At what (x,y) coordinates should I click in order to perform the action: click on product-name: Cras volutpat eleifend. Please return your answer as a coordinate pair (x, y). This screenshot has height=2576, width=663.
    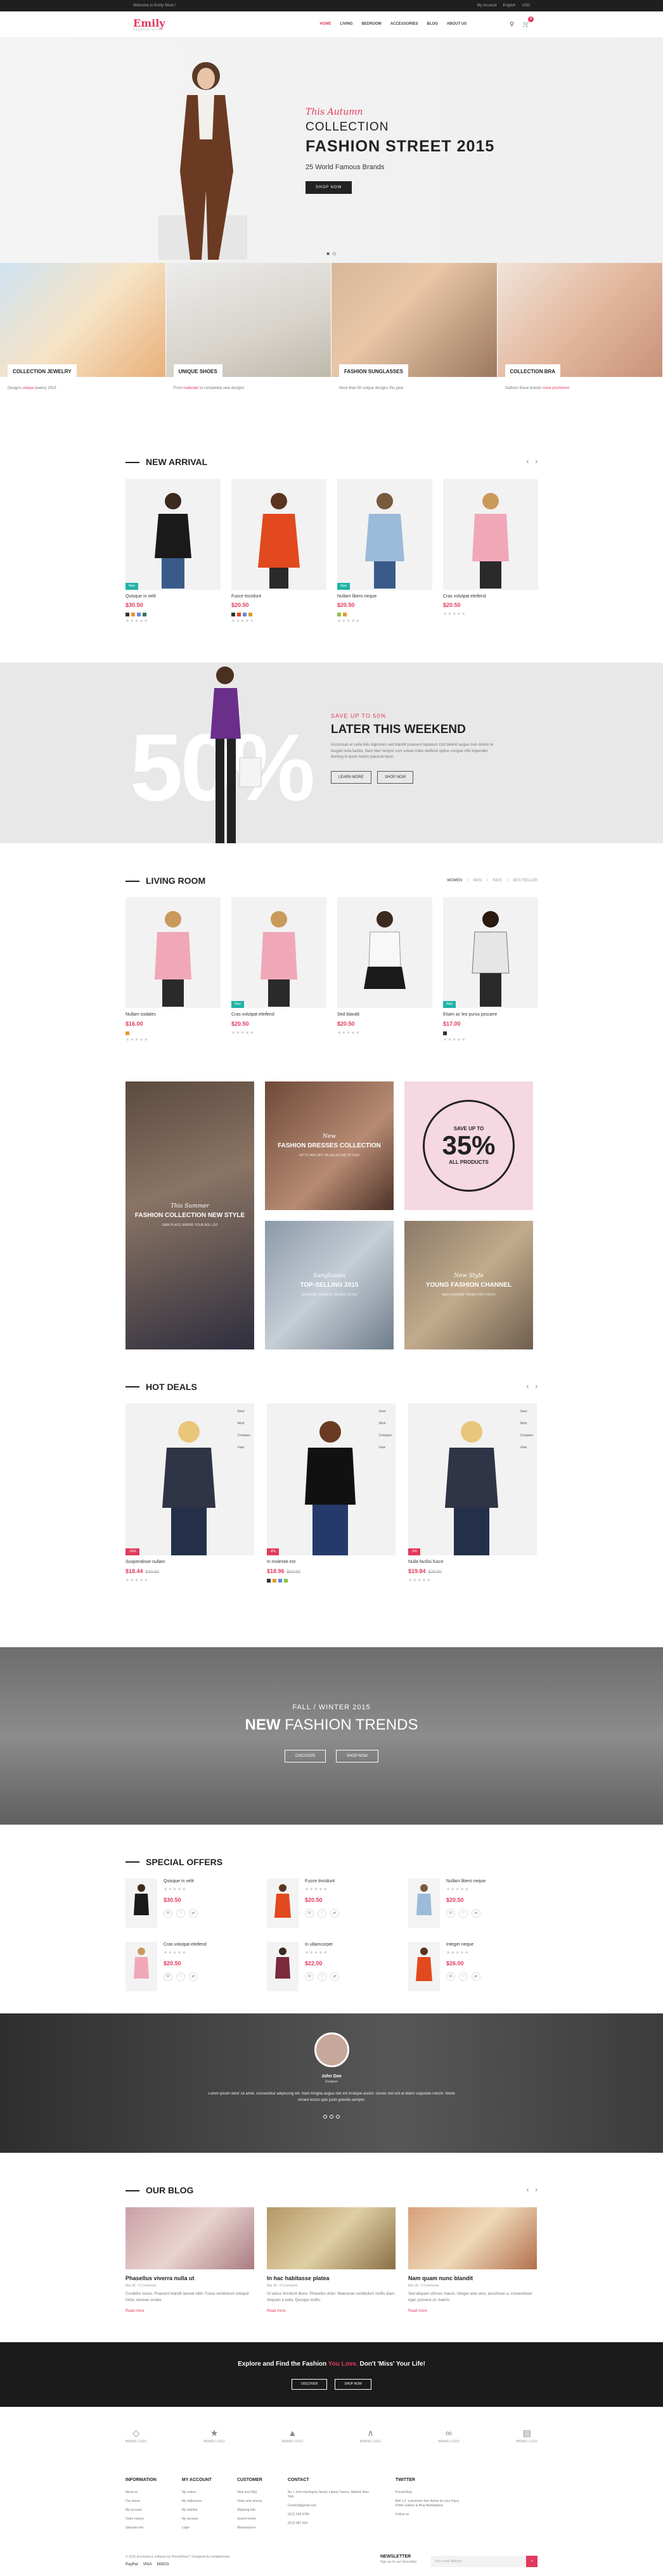
    Looking at the image, I should click on (278, 1015).